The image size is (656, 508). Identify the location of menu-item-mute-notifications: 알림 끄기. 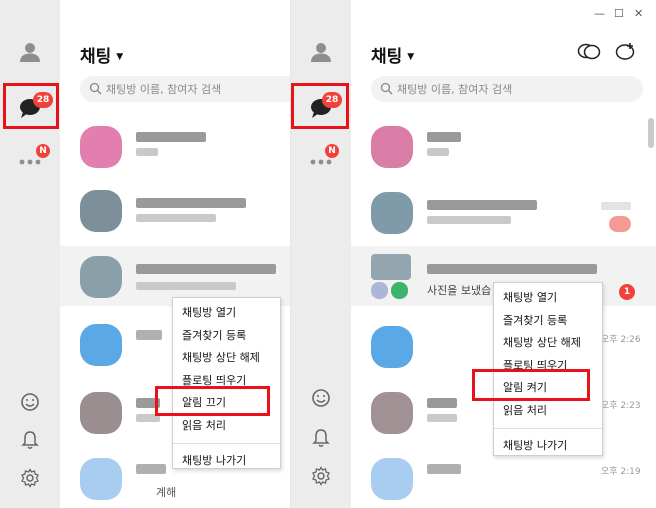
(226, 403).